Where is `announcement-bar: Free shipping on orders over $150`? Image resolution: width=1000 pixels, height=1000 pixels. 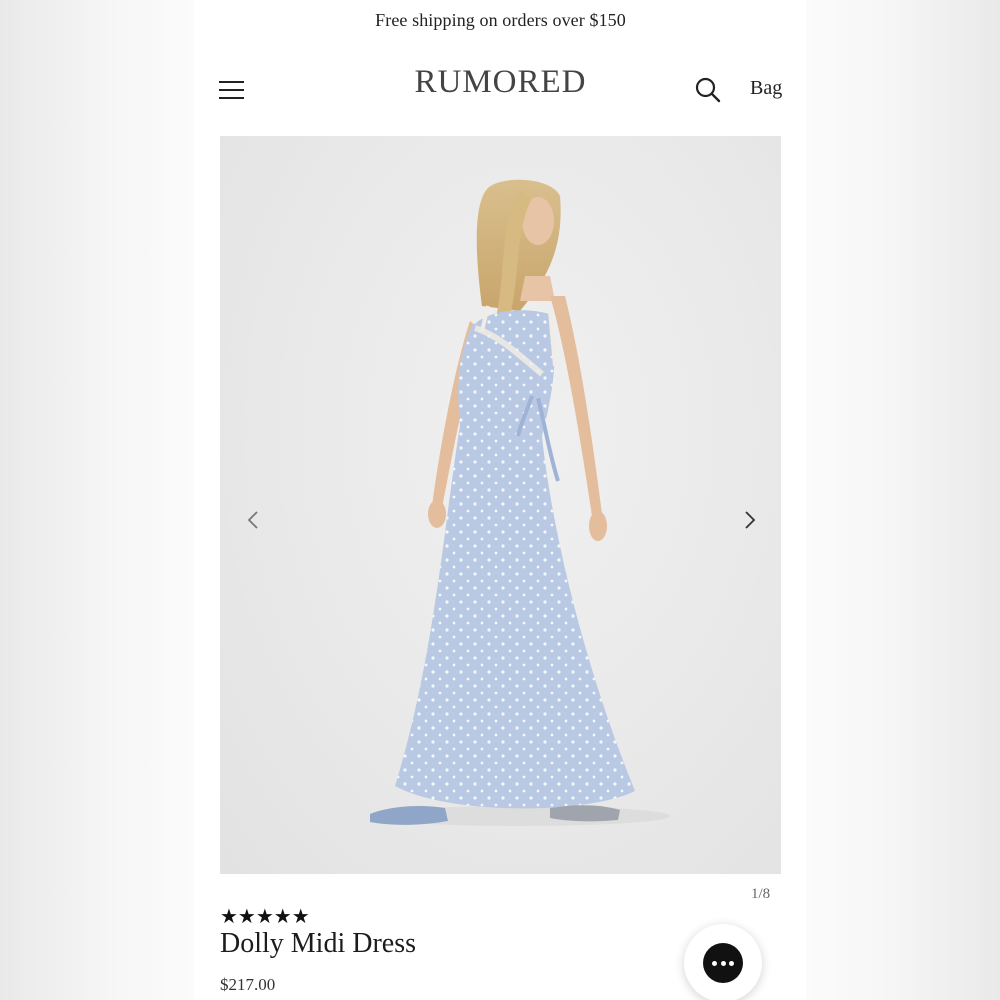
announcement-bar: Free shipping on orders over $150 is located at coordinates (500, 20).